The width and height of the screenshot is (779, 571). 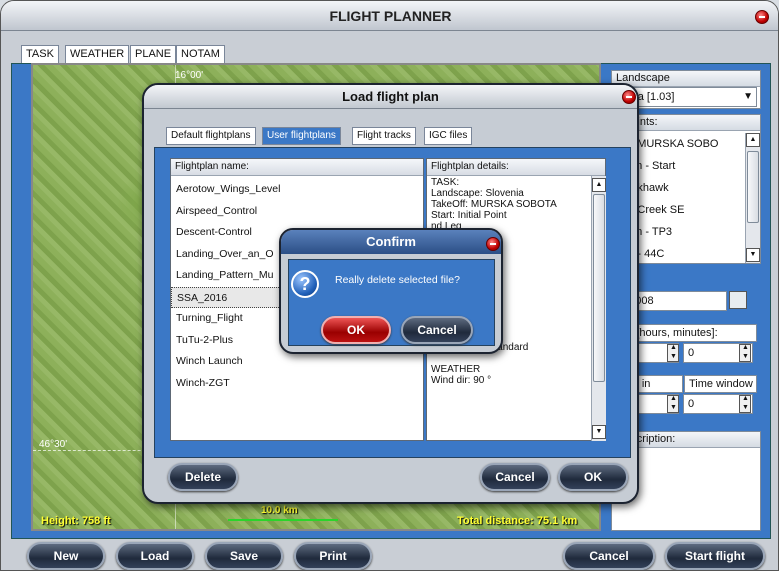 What do you see at coordinates (515, 477) in the screenshot?
I see `dialog-cancel-button: Cancel` at bounding box center [515, 477].